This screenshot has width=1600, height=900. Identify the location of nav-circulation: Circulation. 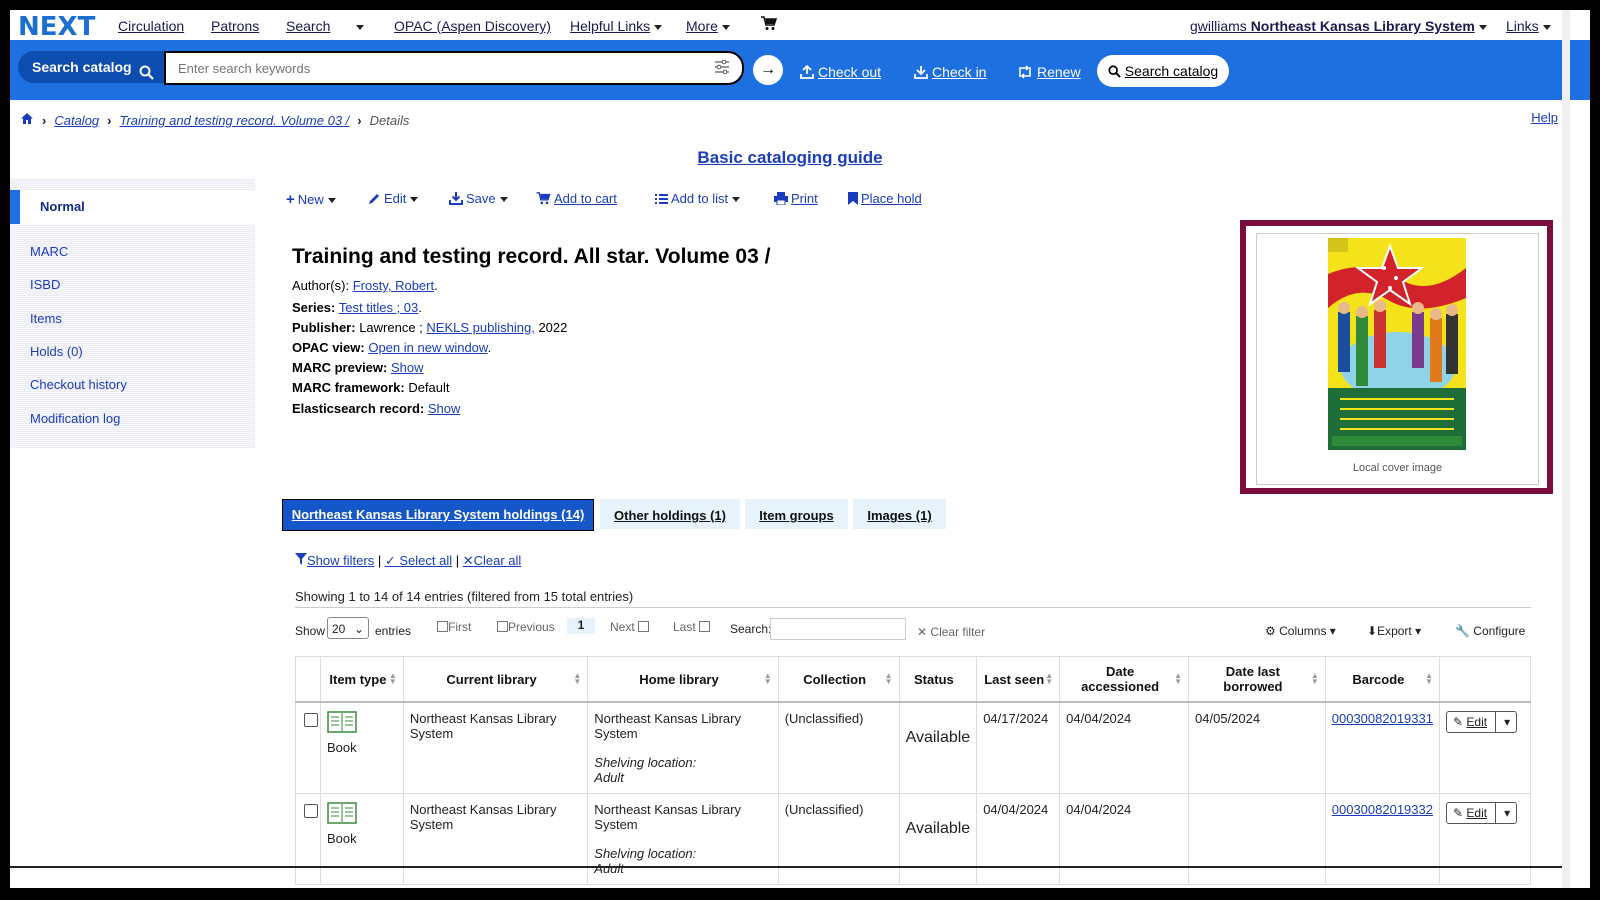
(151, 26).